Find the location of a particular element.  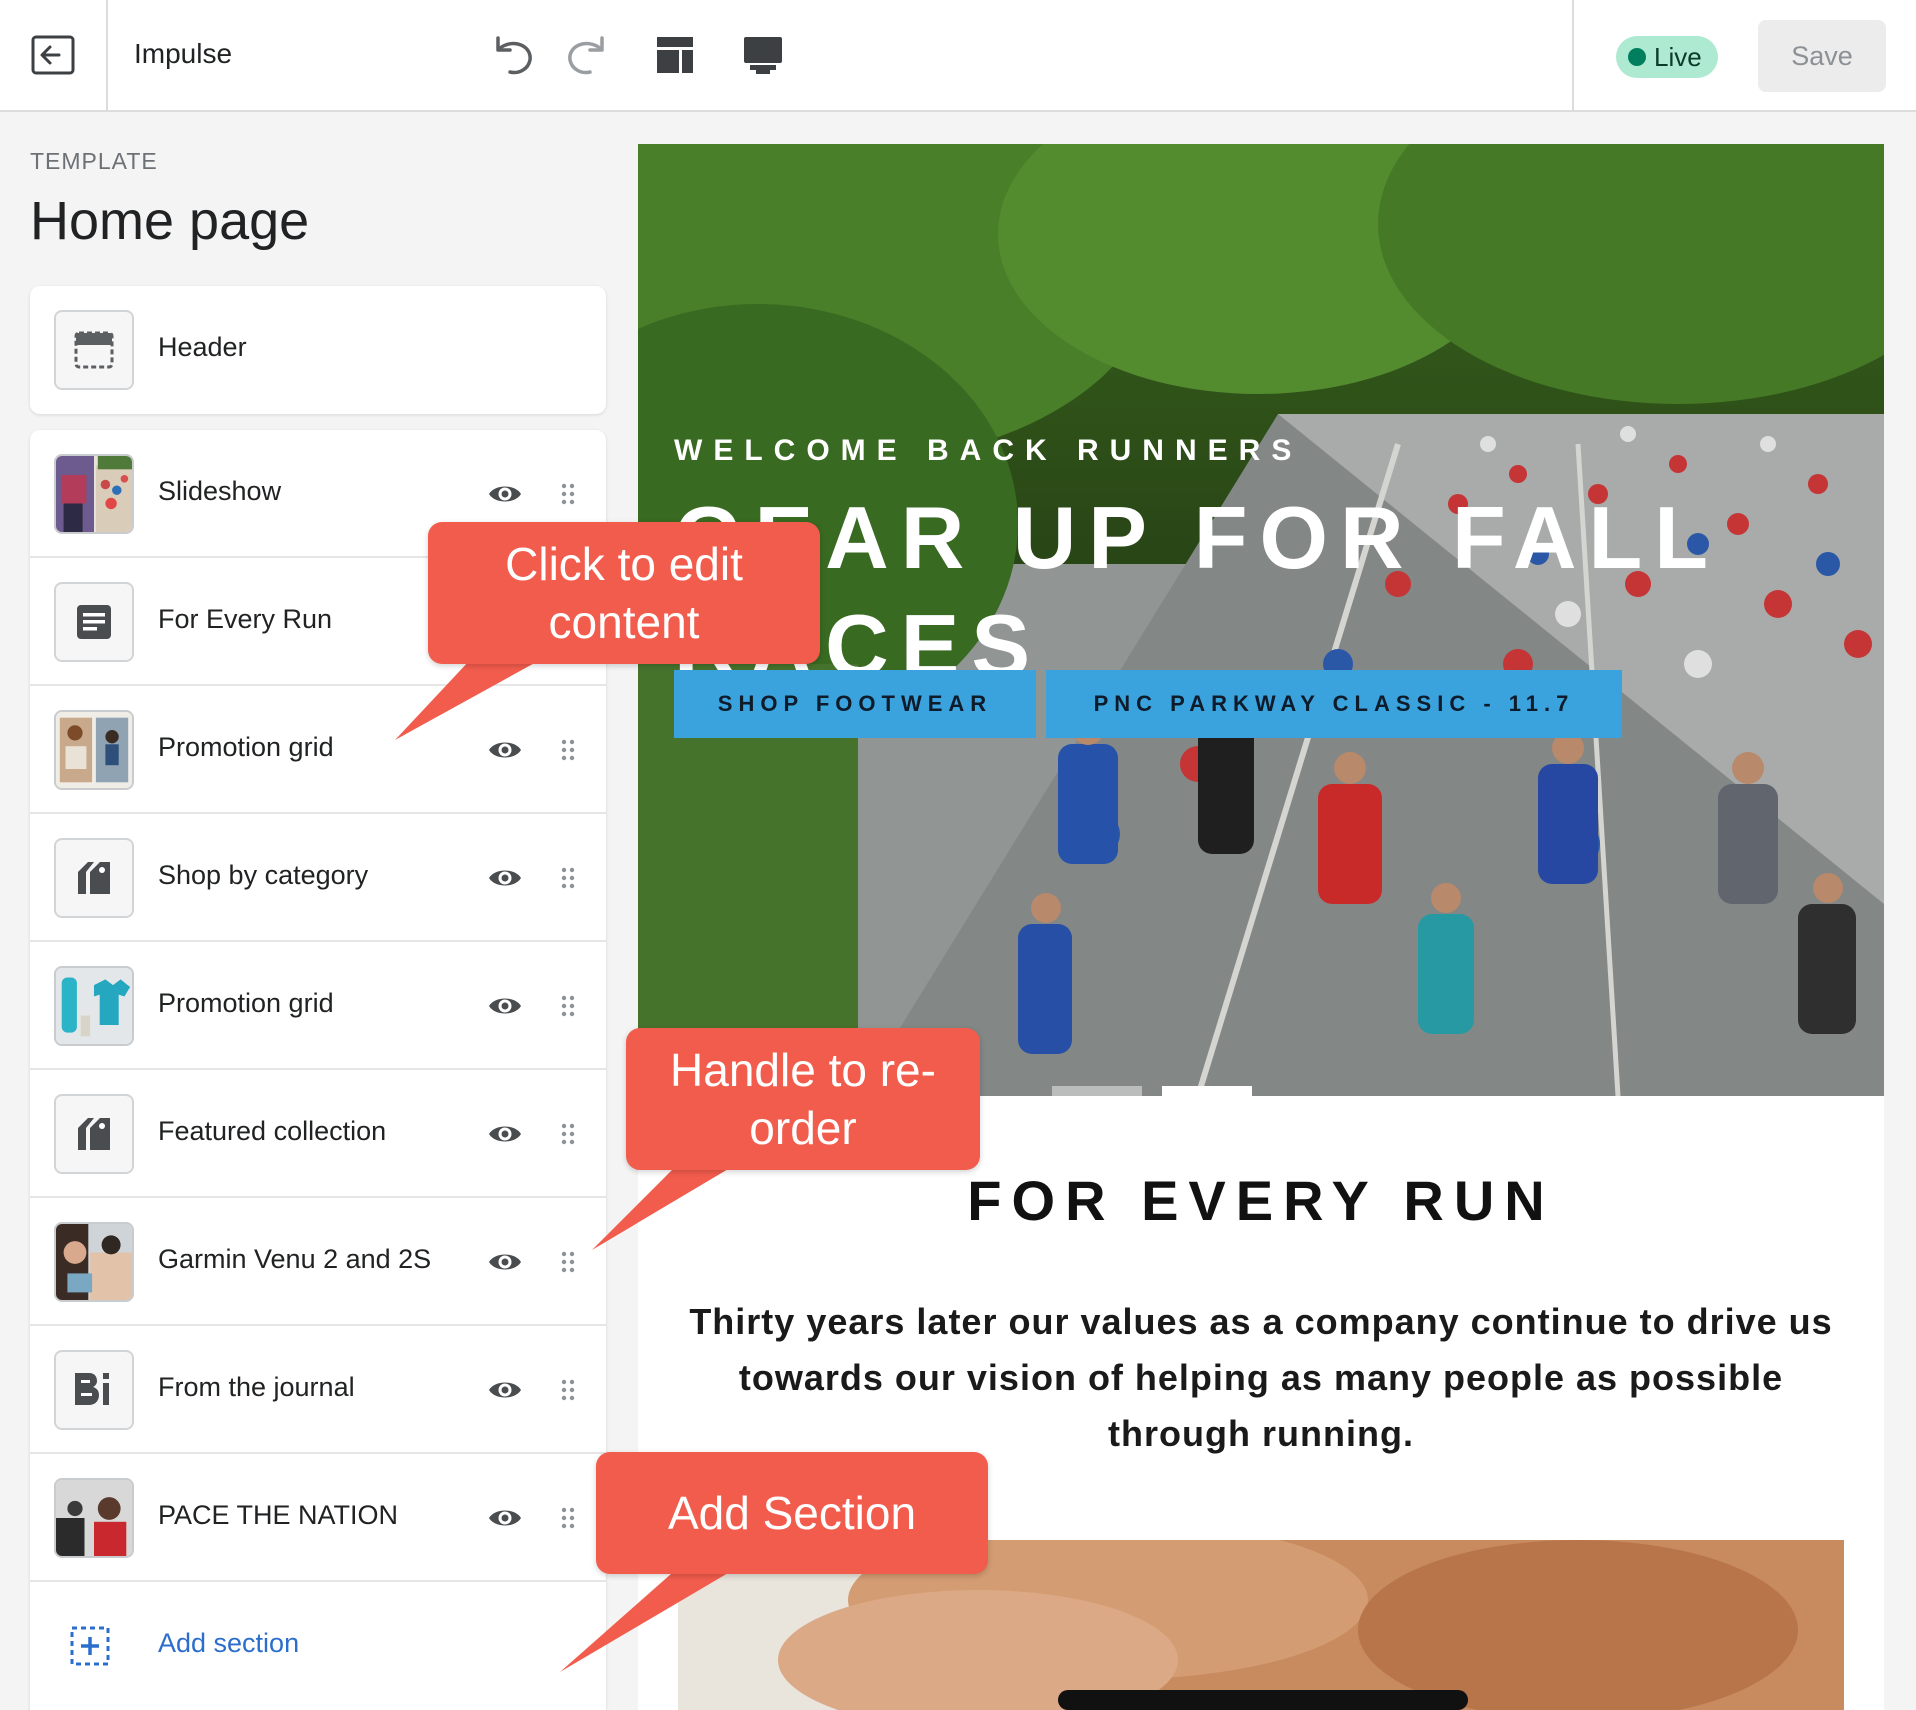

layout-button is located at coordinates (675, 55).